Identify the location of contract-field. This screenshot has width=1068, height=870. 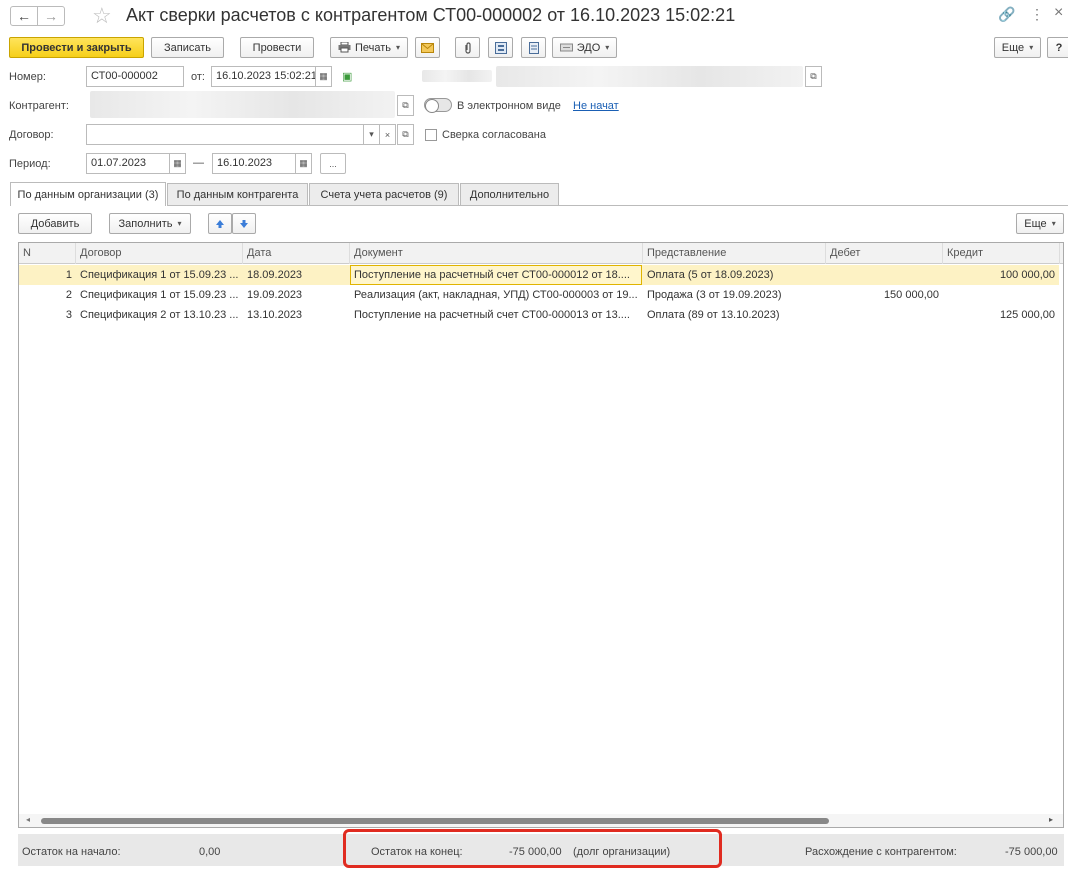
(225, 134).